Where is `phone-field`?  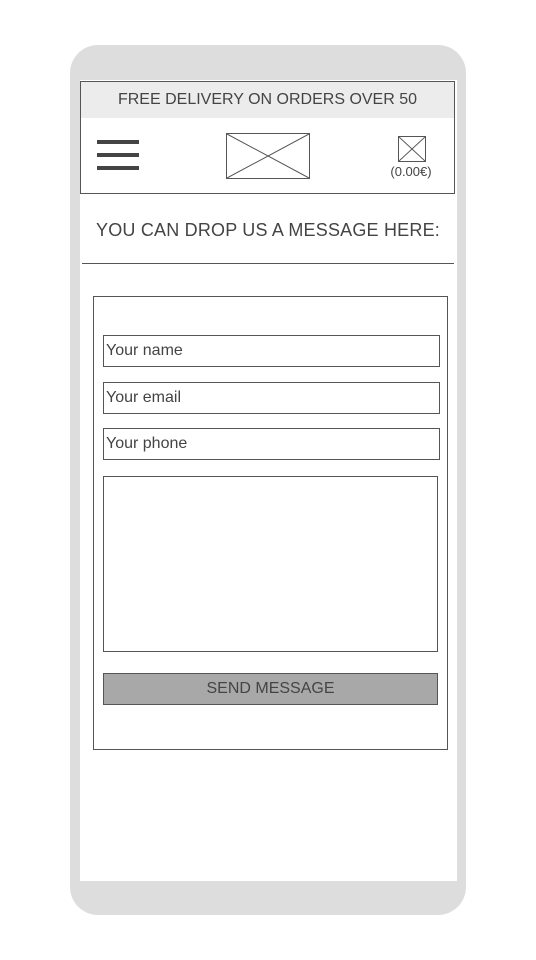 phone-field is located at coordinates (271, 444).